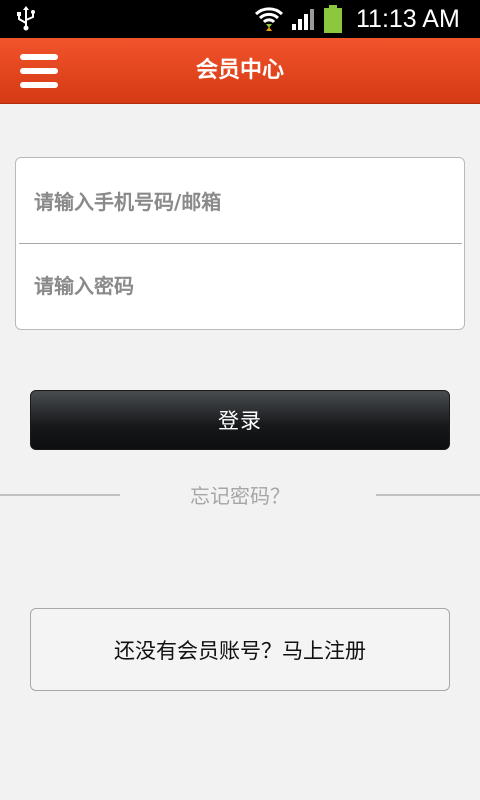 This screenshot has height=800, width=480. What do you see at coordinates (428, 495) in the screenshot?
I see `divider-right` at bounding box center [428, 495].